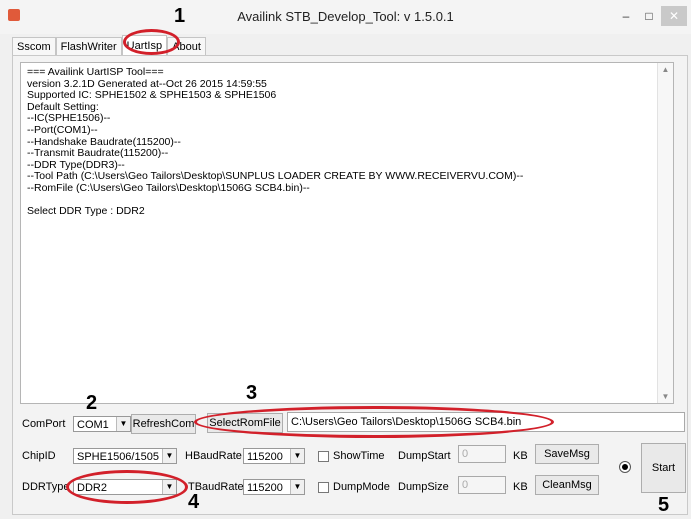 The image size is (691, 519). What do you see at coordinates (649, 16) in the screenshot?
I see `maximize-button: □` at bounding box center [649, 16].